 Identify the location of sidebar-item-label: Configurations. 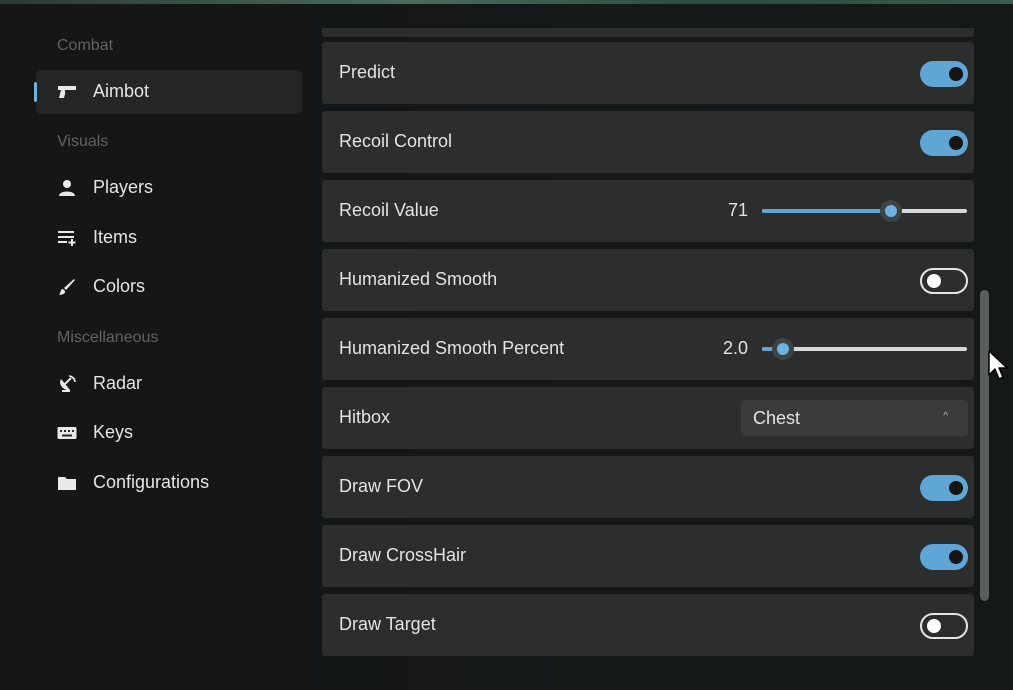
(151, 482).